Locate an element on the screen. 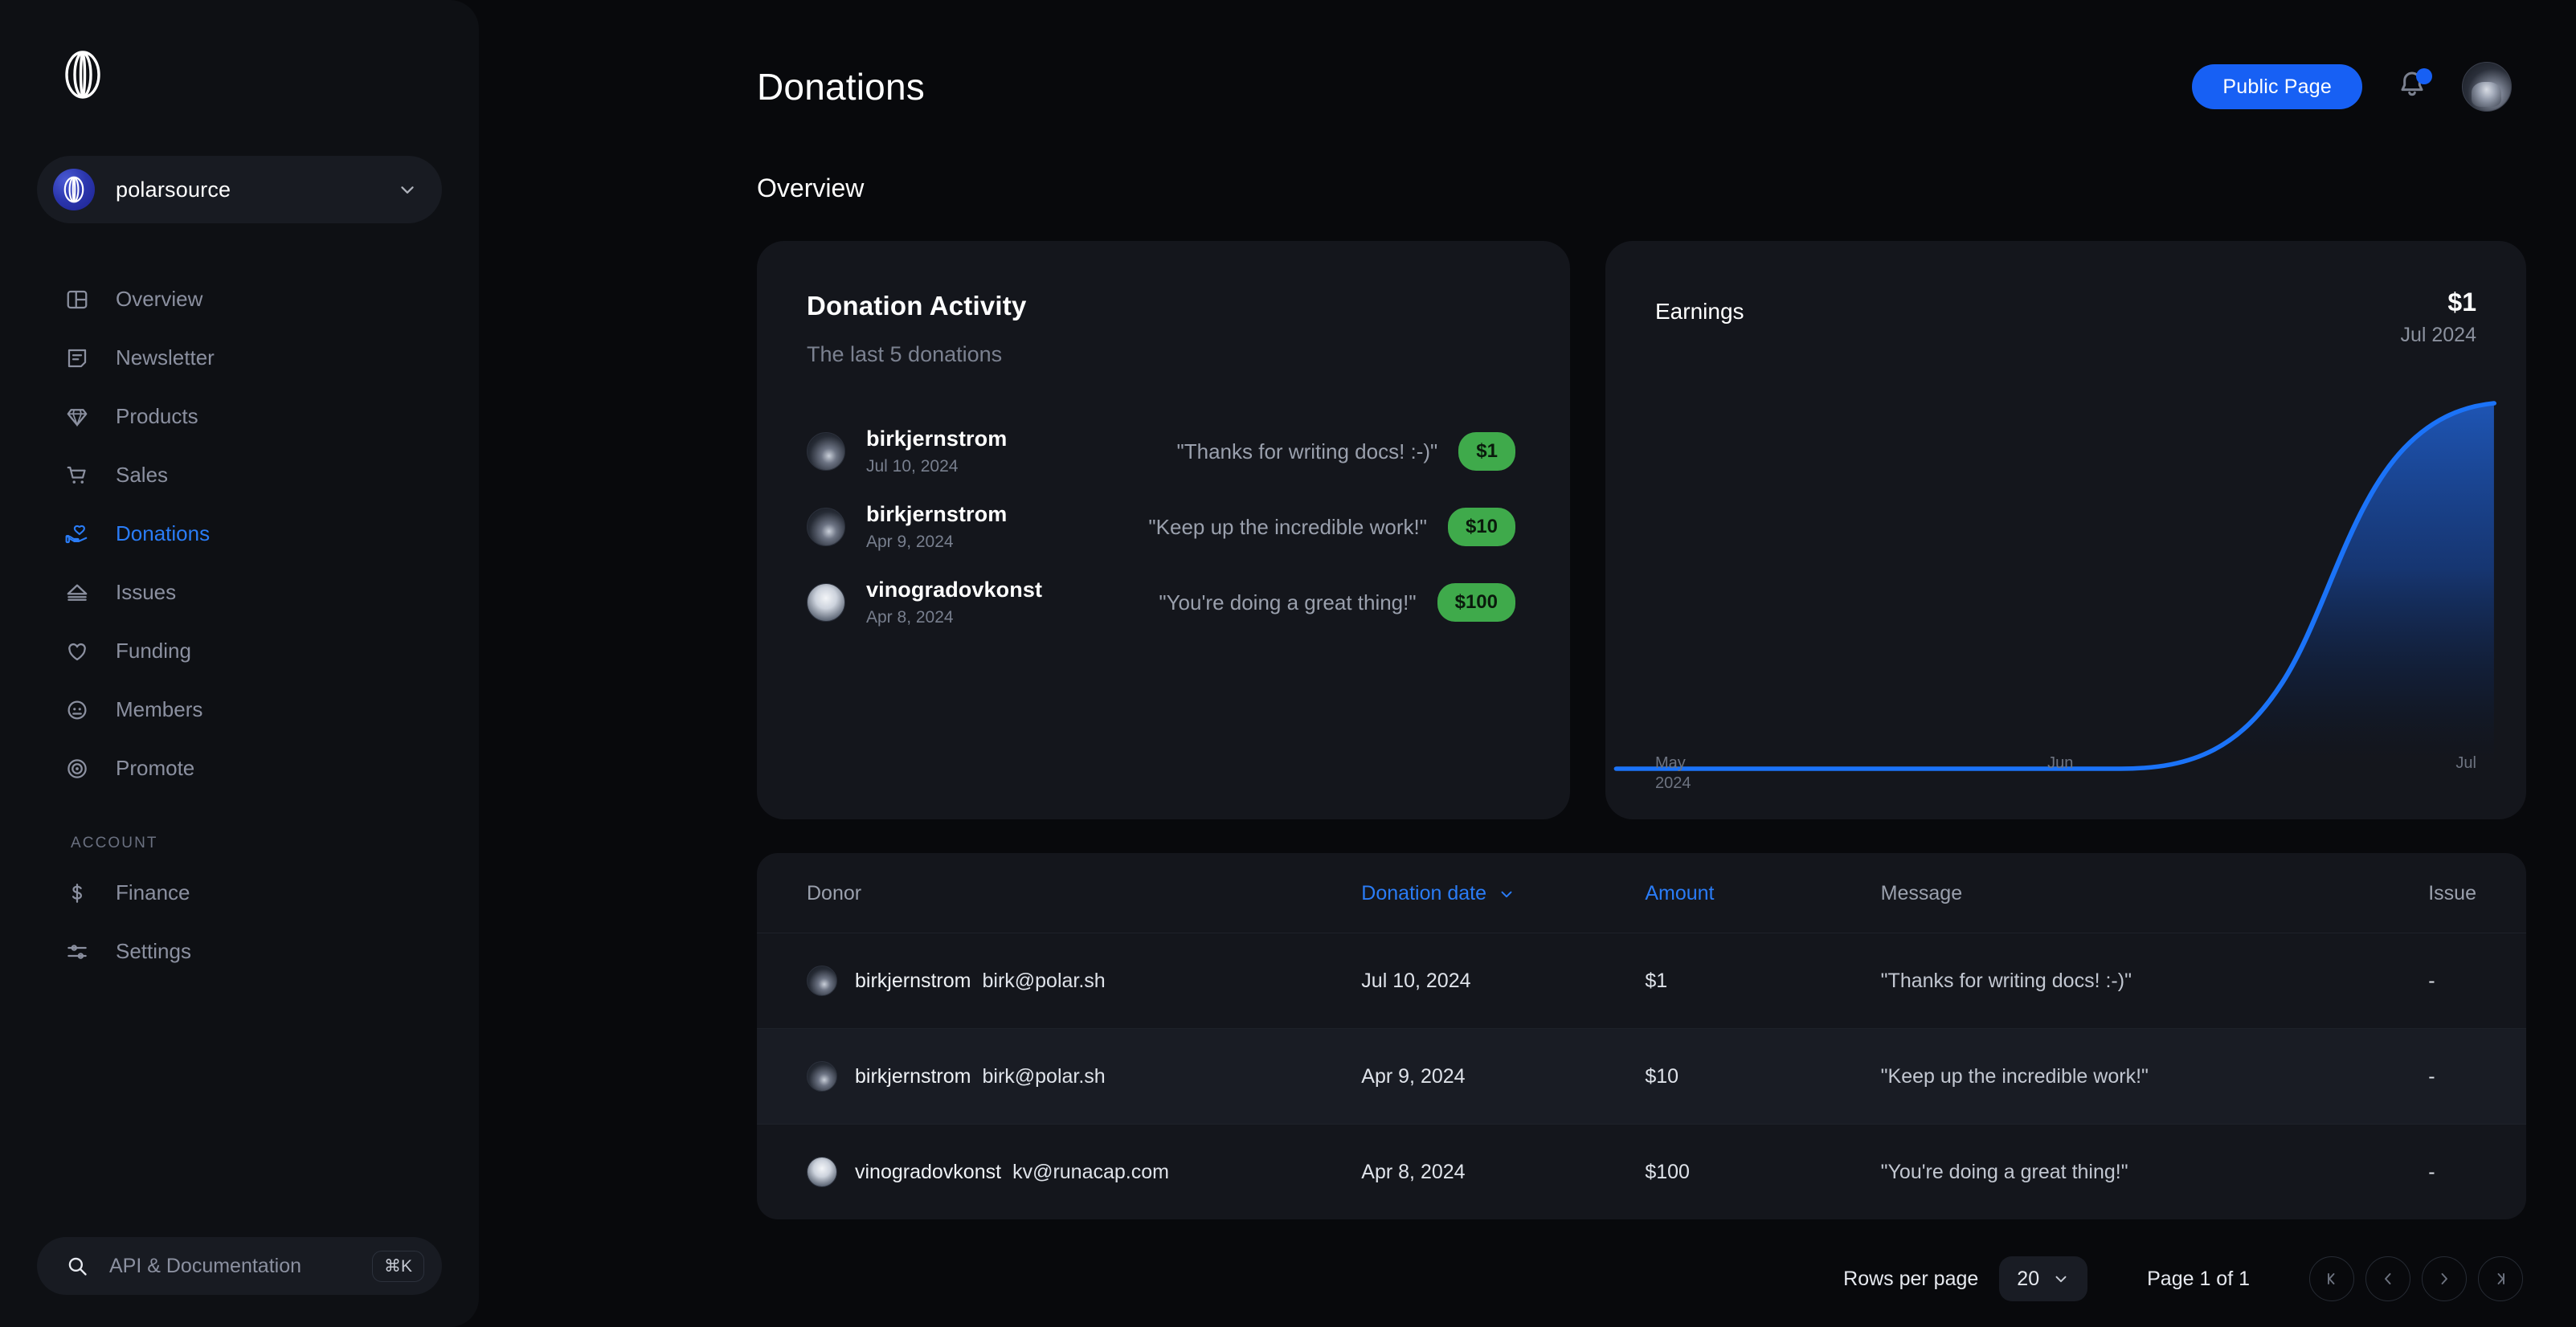 The image size is (2576, 1327). pagination: Rows per page 20 Page 1 of 1 is located at coordinates (1641, 1278).